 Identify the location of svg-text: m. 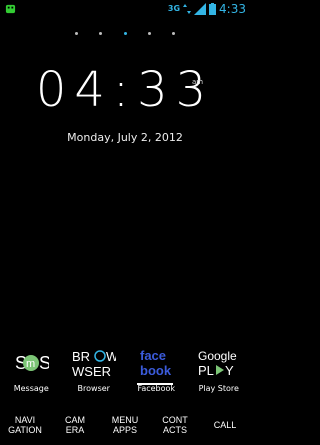
(30, 364).